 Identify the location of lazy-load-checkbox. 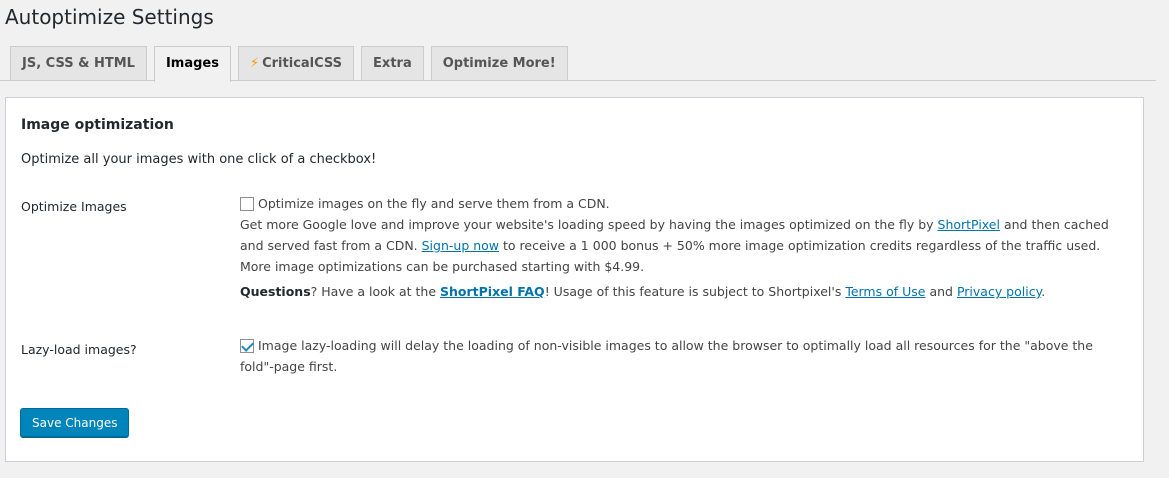
(247, 346).